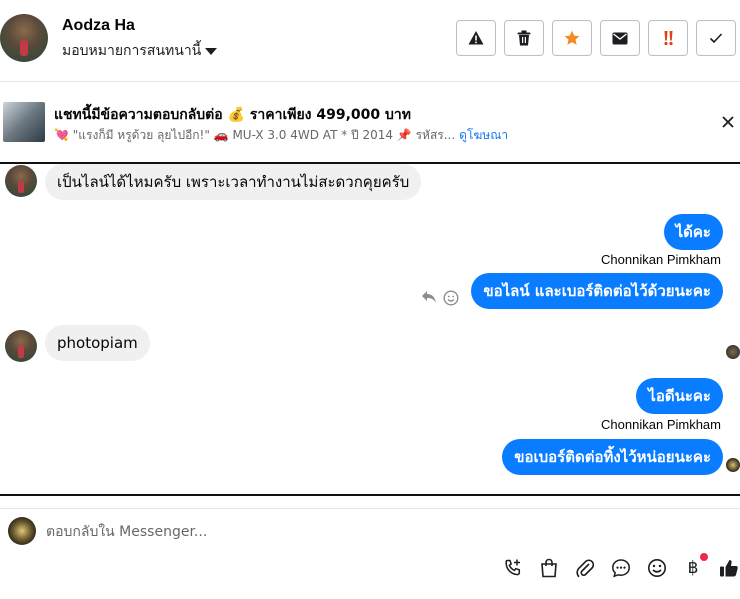 The image size is (740, 599). What do you see at coordinates (211, 51) in the screenshot?
I see `caret-down-icon` at bounding box center [211, 51].